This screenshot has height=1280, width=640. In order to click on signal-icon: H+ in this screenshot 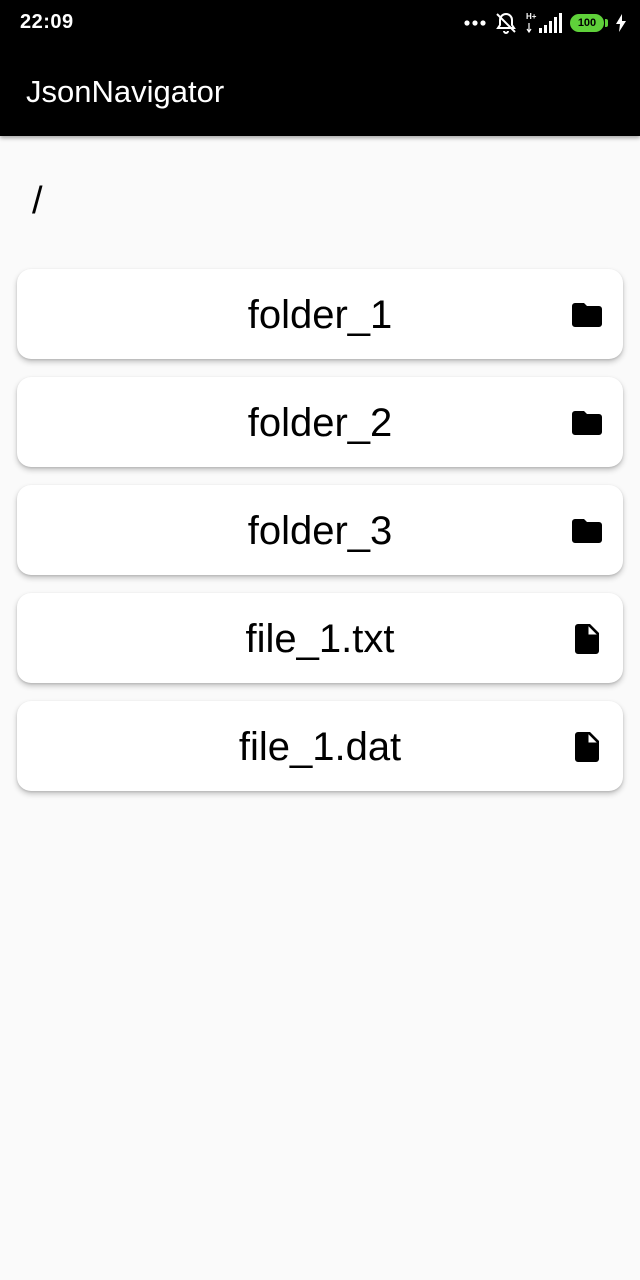, I will do `click(544, 23)`.